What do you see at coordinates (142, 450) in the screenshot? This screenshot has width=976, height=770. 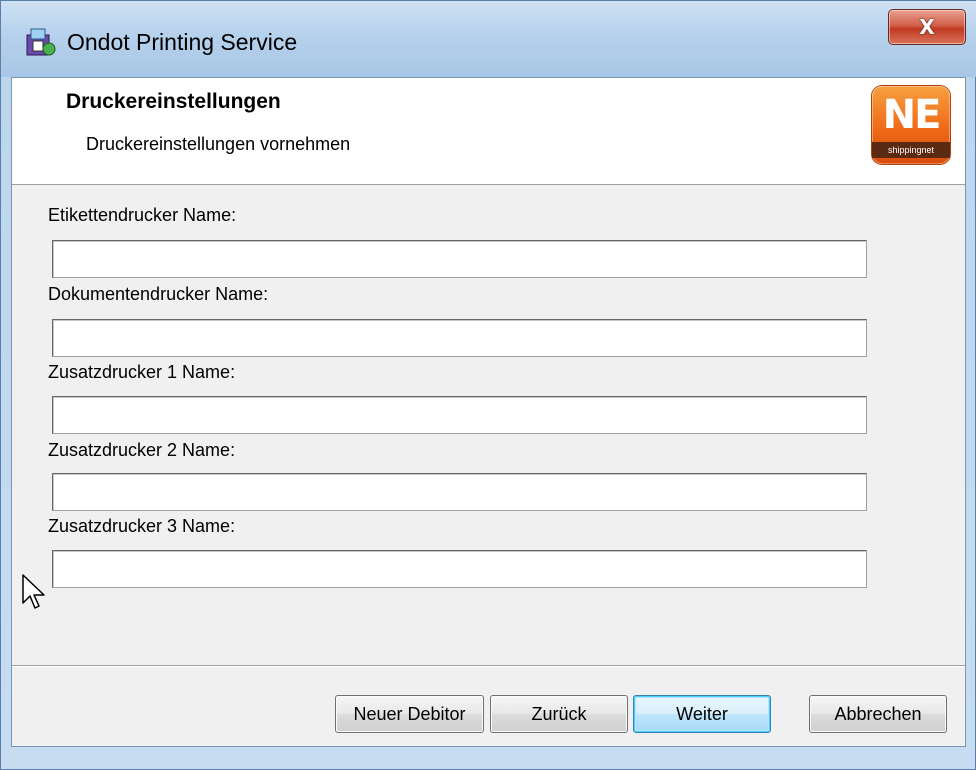 I see `label-zusatzdrucker-2: Zusatzdrucker 2 Name:` at bounding box center [142, 450].